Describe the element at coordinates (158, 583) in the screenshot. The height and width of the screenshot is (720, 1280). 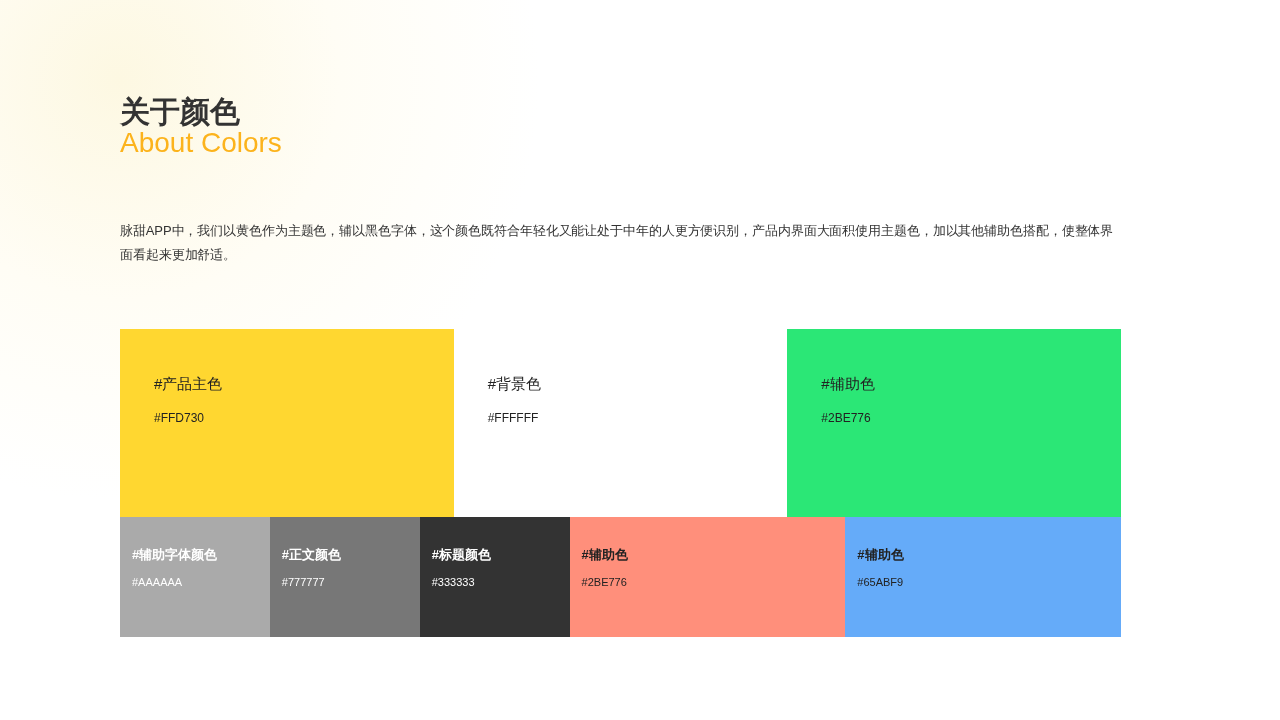
I see `swatch-hex-code: #AAAAAA` at that location.